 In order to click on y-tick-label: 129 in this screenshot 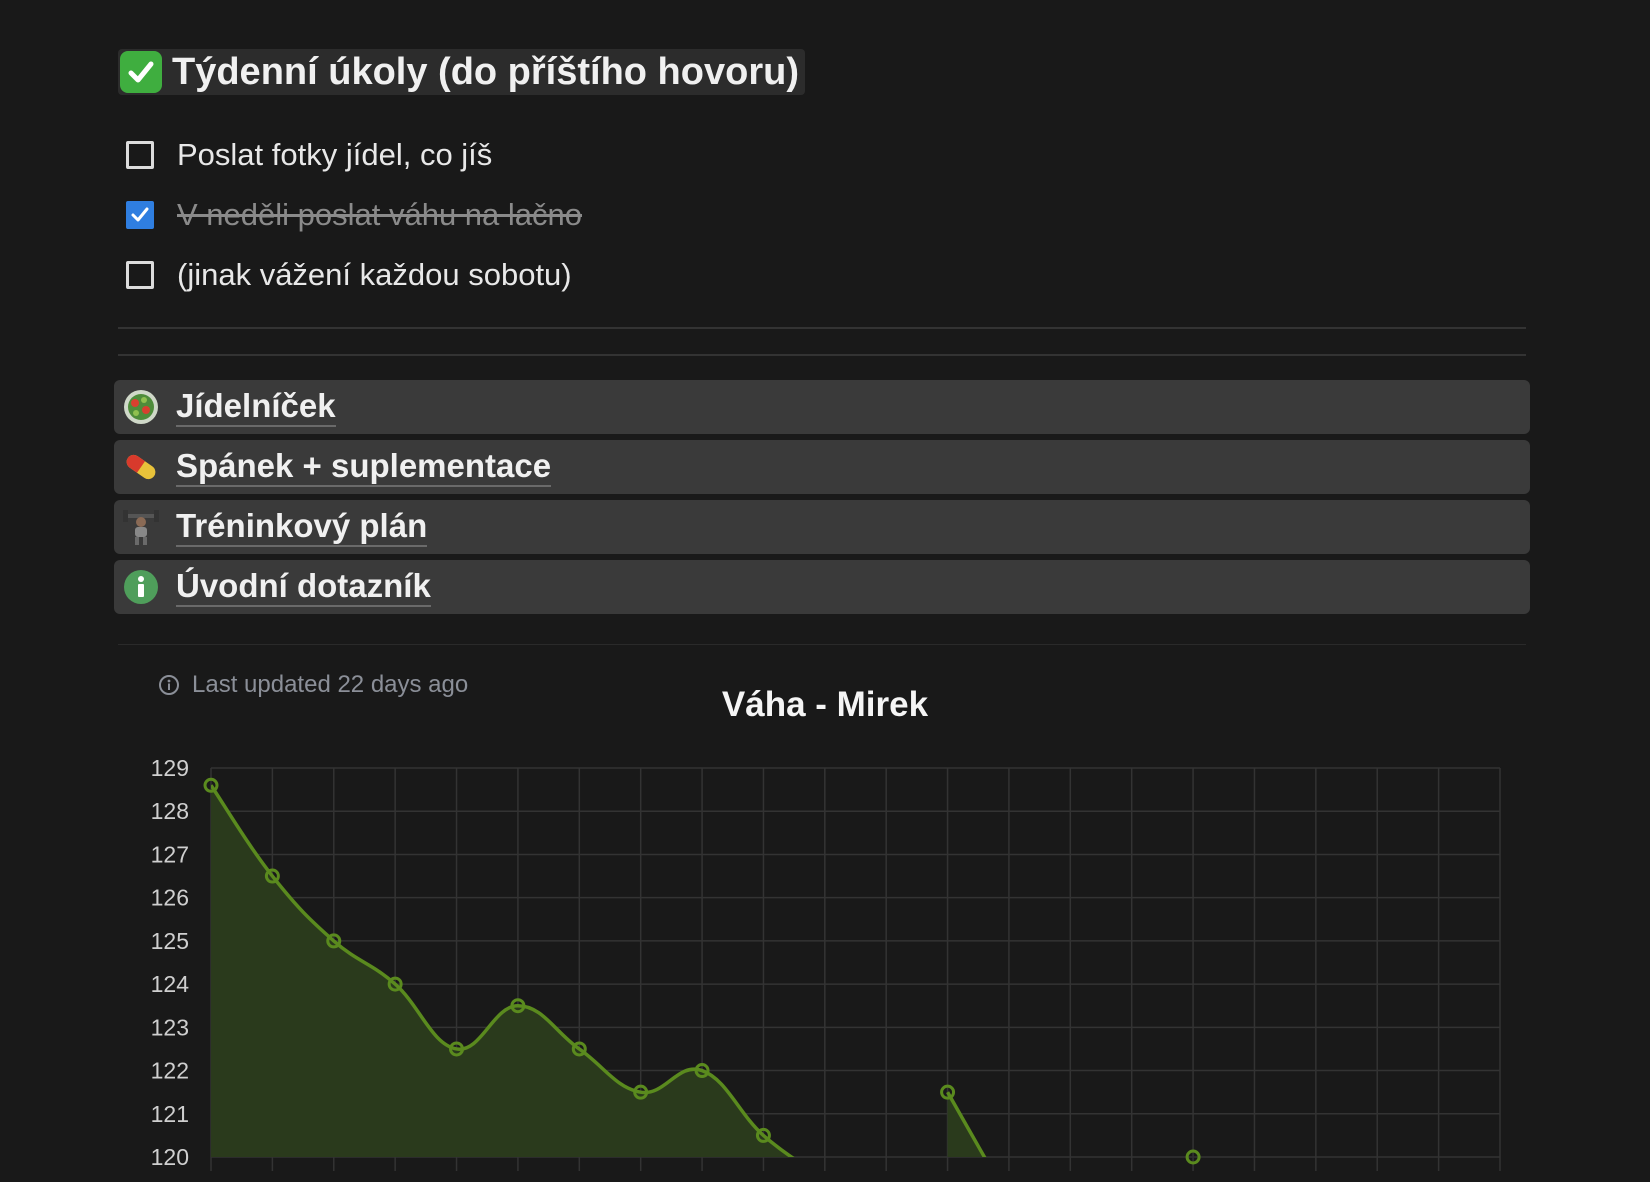, I will do `click(170, 768)`.